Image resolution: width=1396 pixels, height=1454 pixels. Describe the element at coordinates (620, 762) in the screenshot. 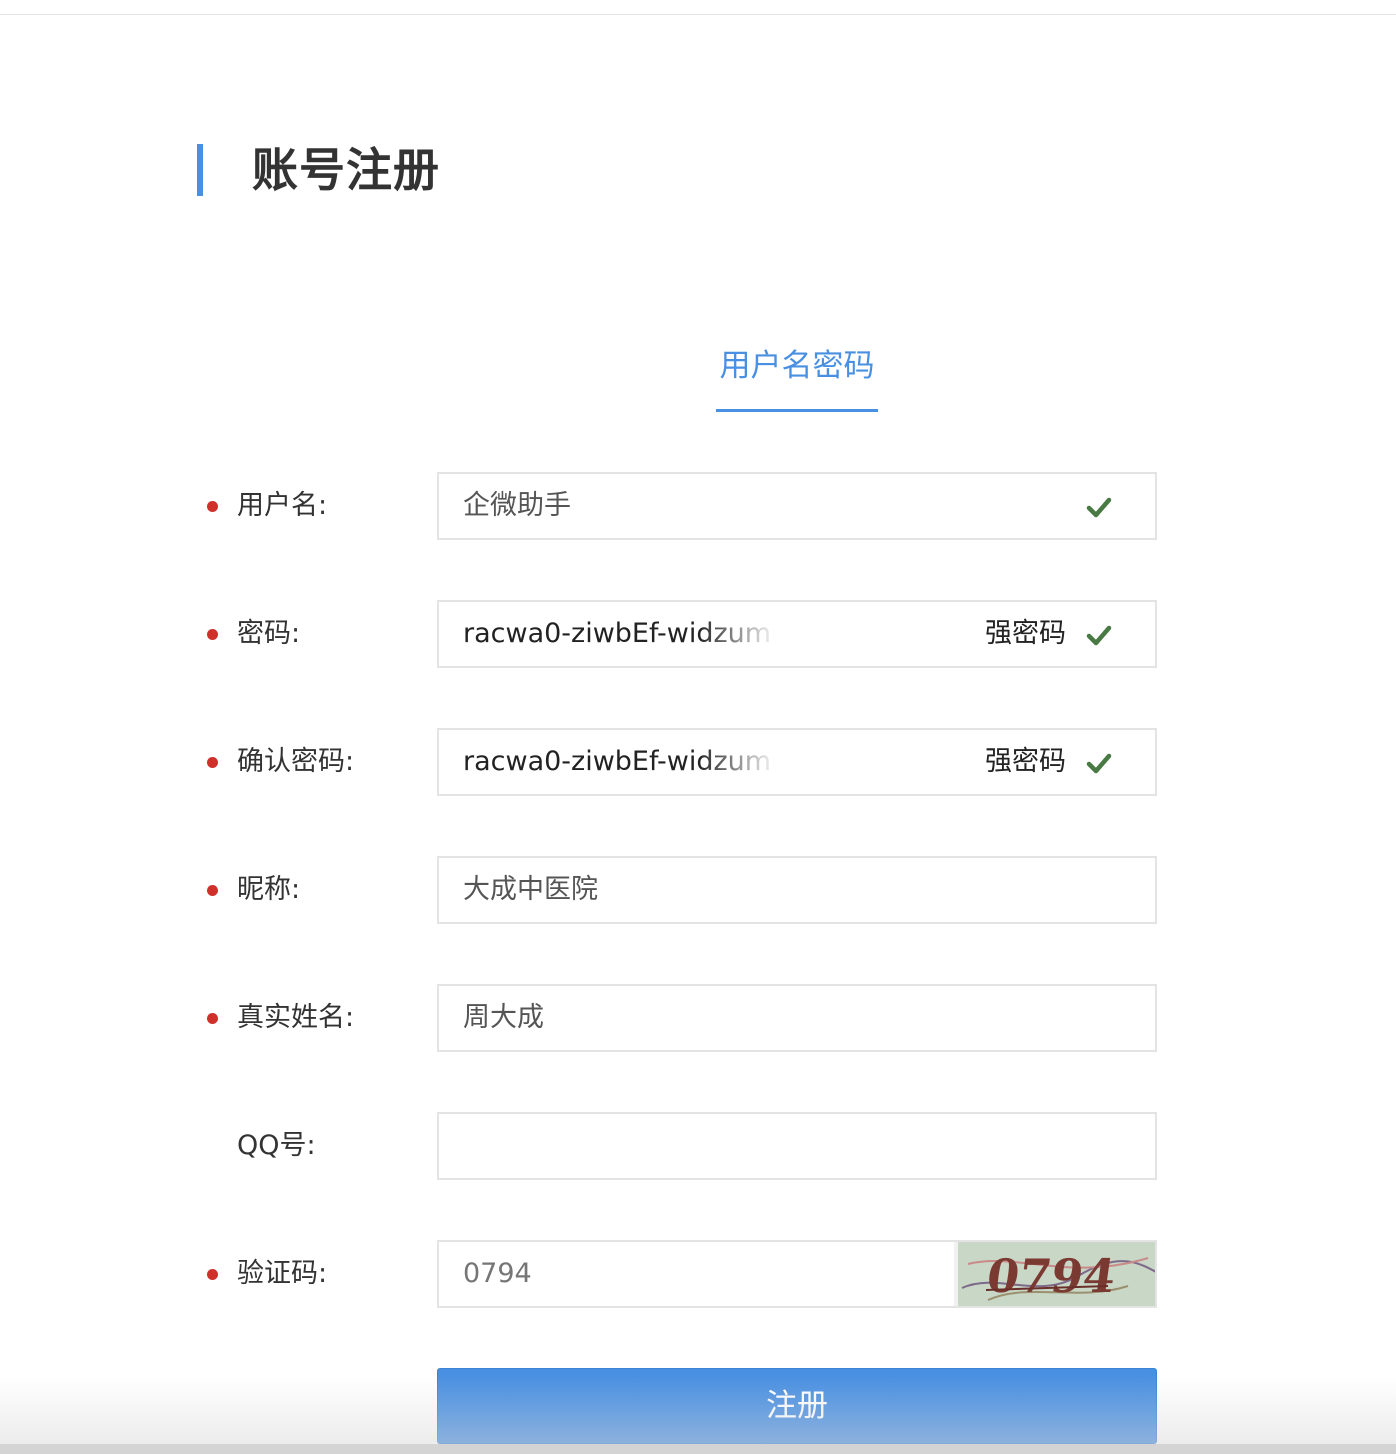

I see `confirm-password-input` at that location.